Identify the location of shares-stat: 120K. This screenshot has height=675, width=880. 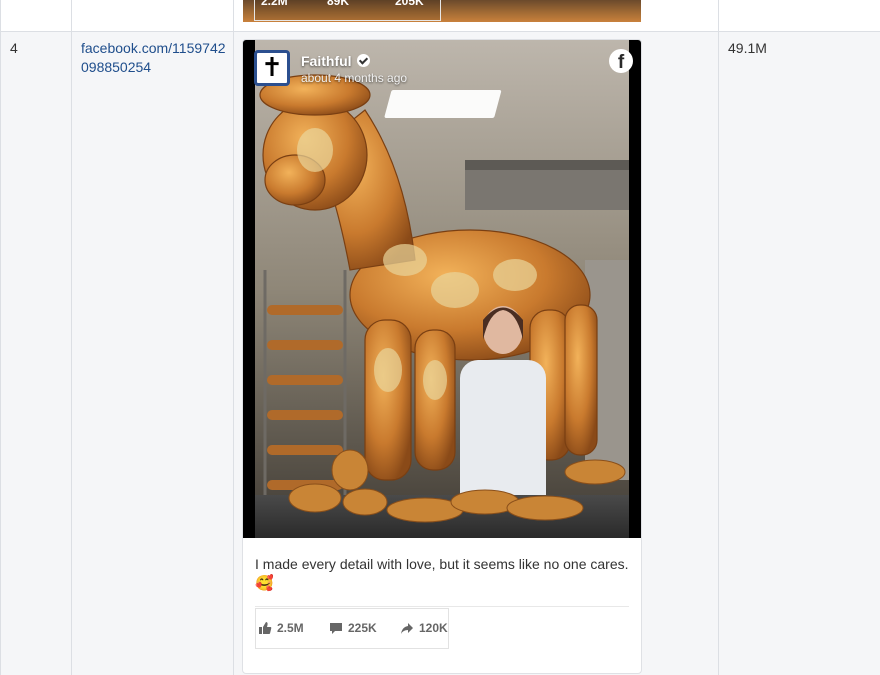
(424, 628).